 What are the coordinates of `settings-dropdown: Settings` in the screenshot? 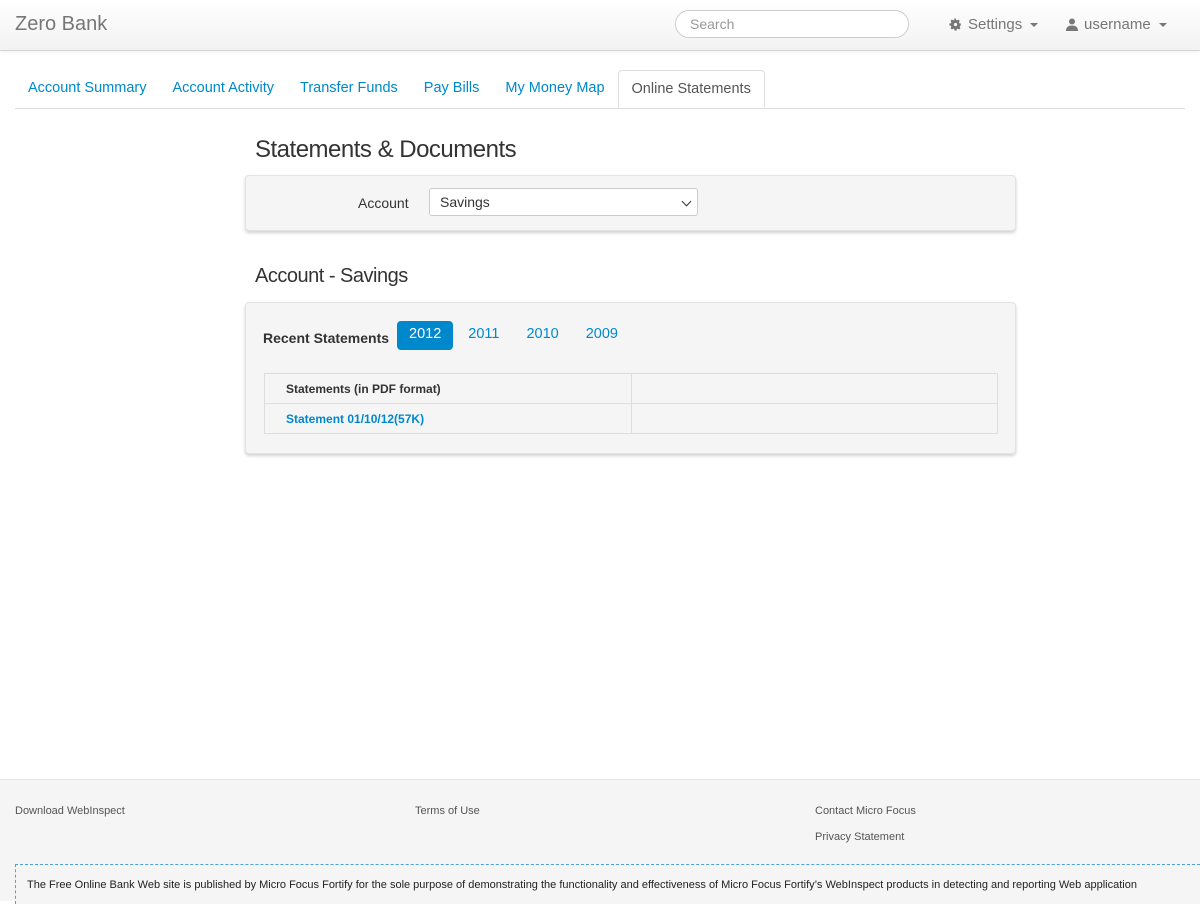 It's located at (994, 24).